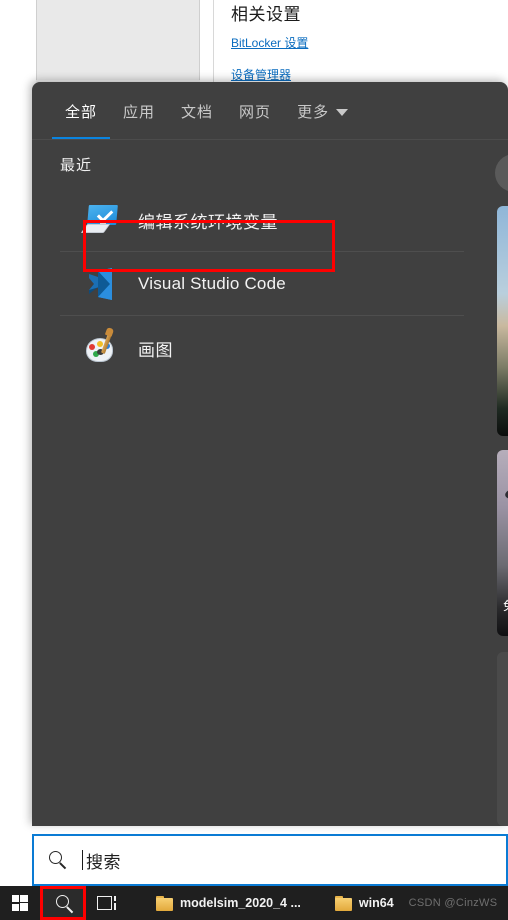 The height and width of the screenshot is (920, 508). What do you see at coordinates (501, 173) in the screenshot?
I see `scroll-left-button: ◀` at bounding box center [501, 173].